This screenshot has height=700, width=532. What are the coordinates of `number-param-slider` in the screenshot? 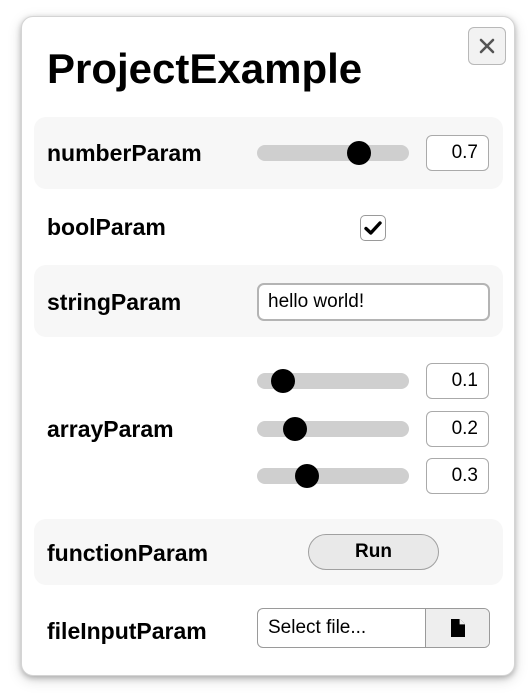 It's located at (333, 153).